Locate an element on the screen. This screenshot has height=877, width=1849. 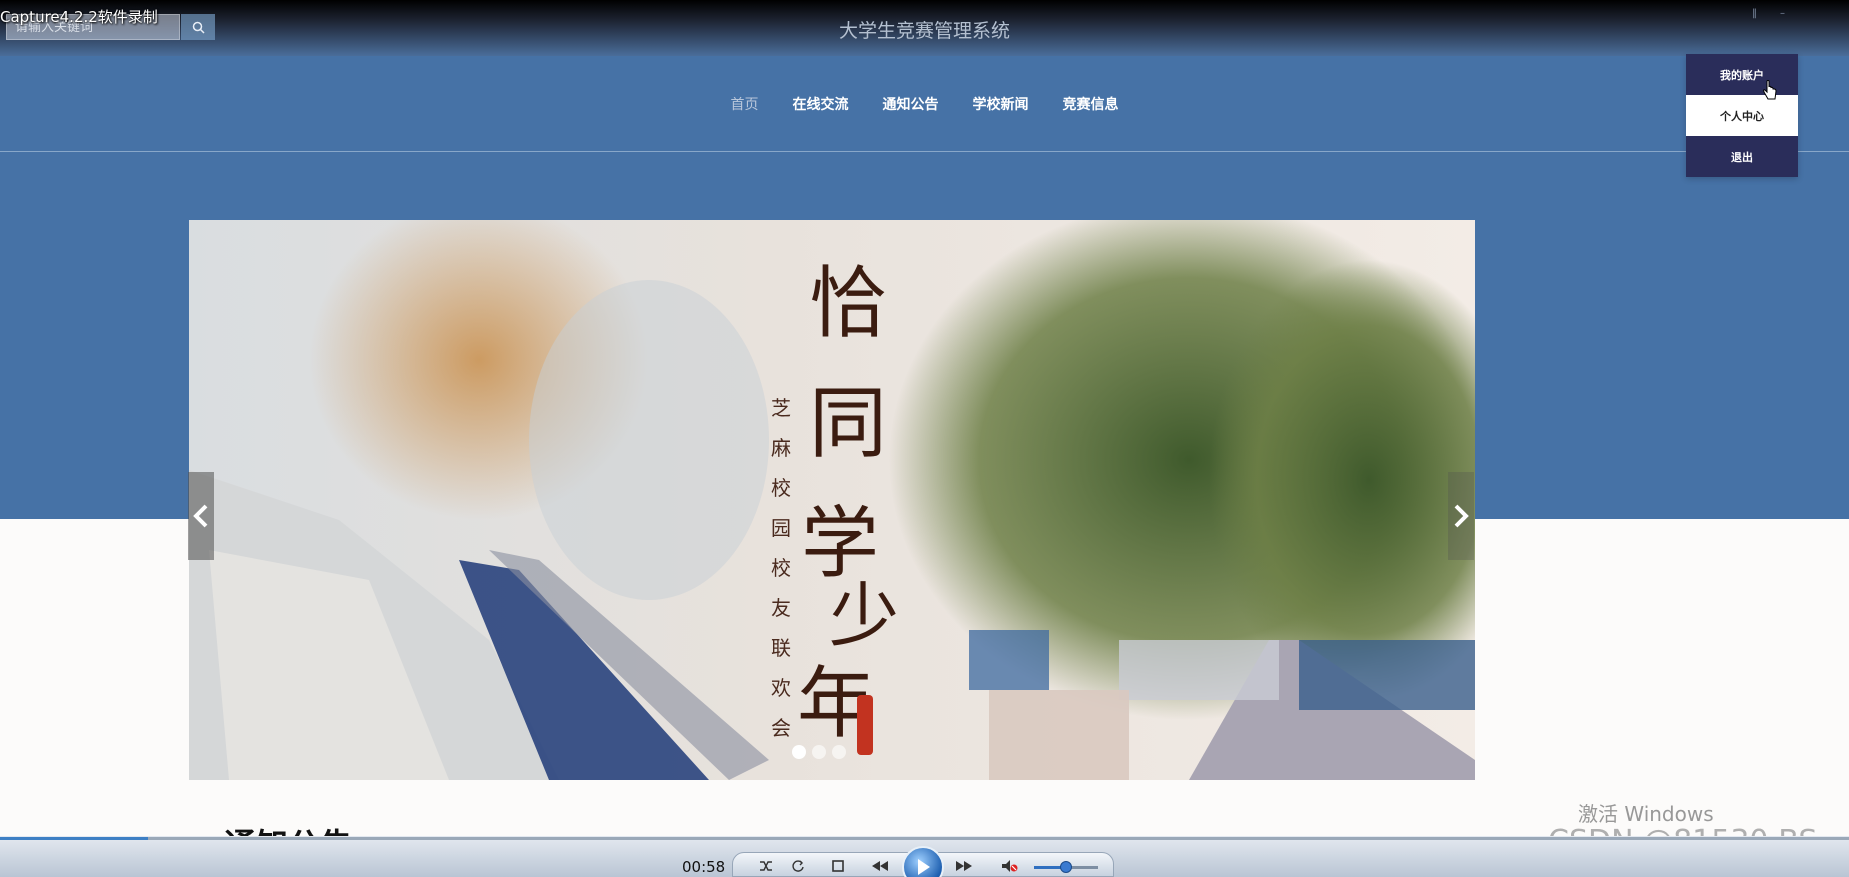
svg-text: 芝 is located at coordinates (781, 408).